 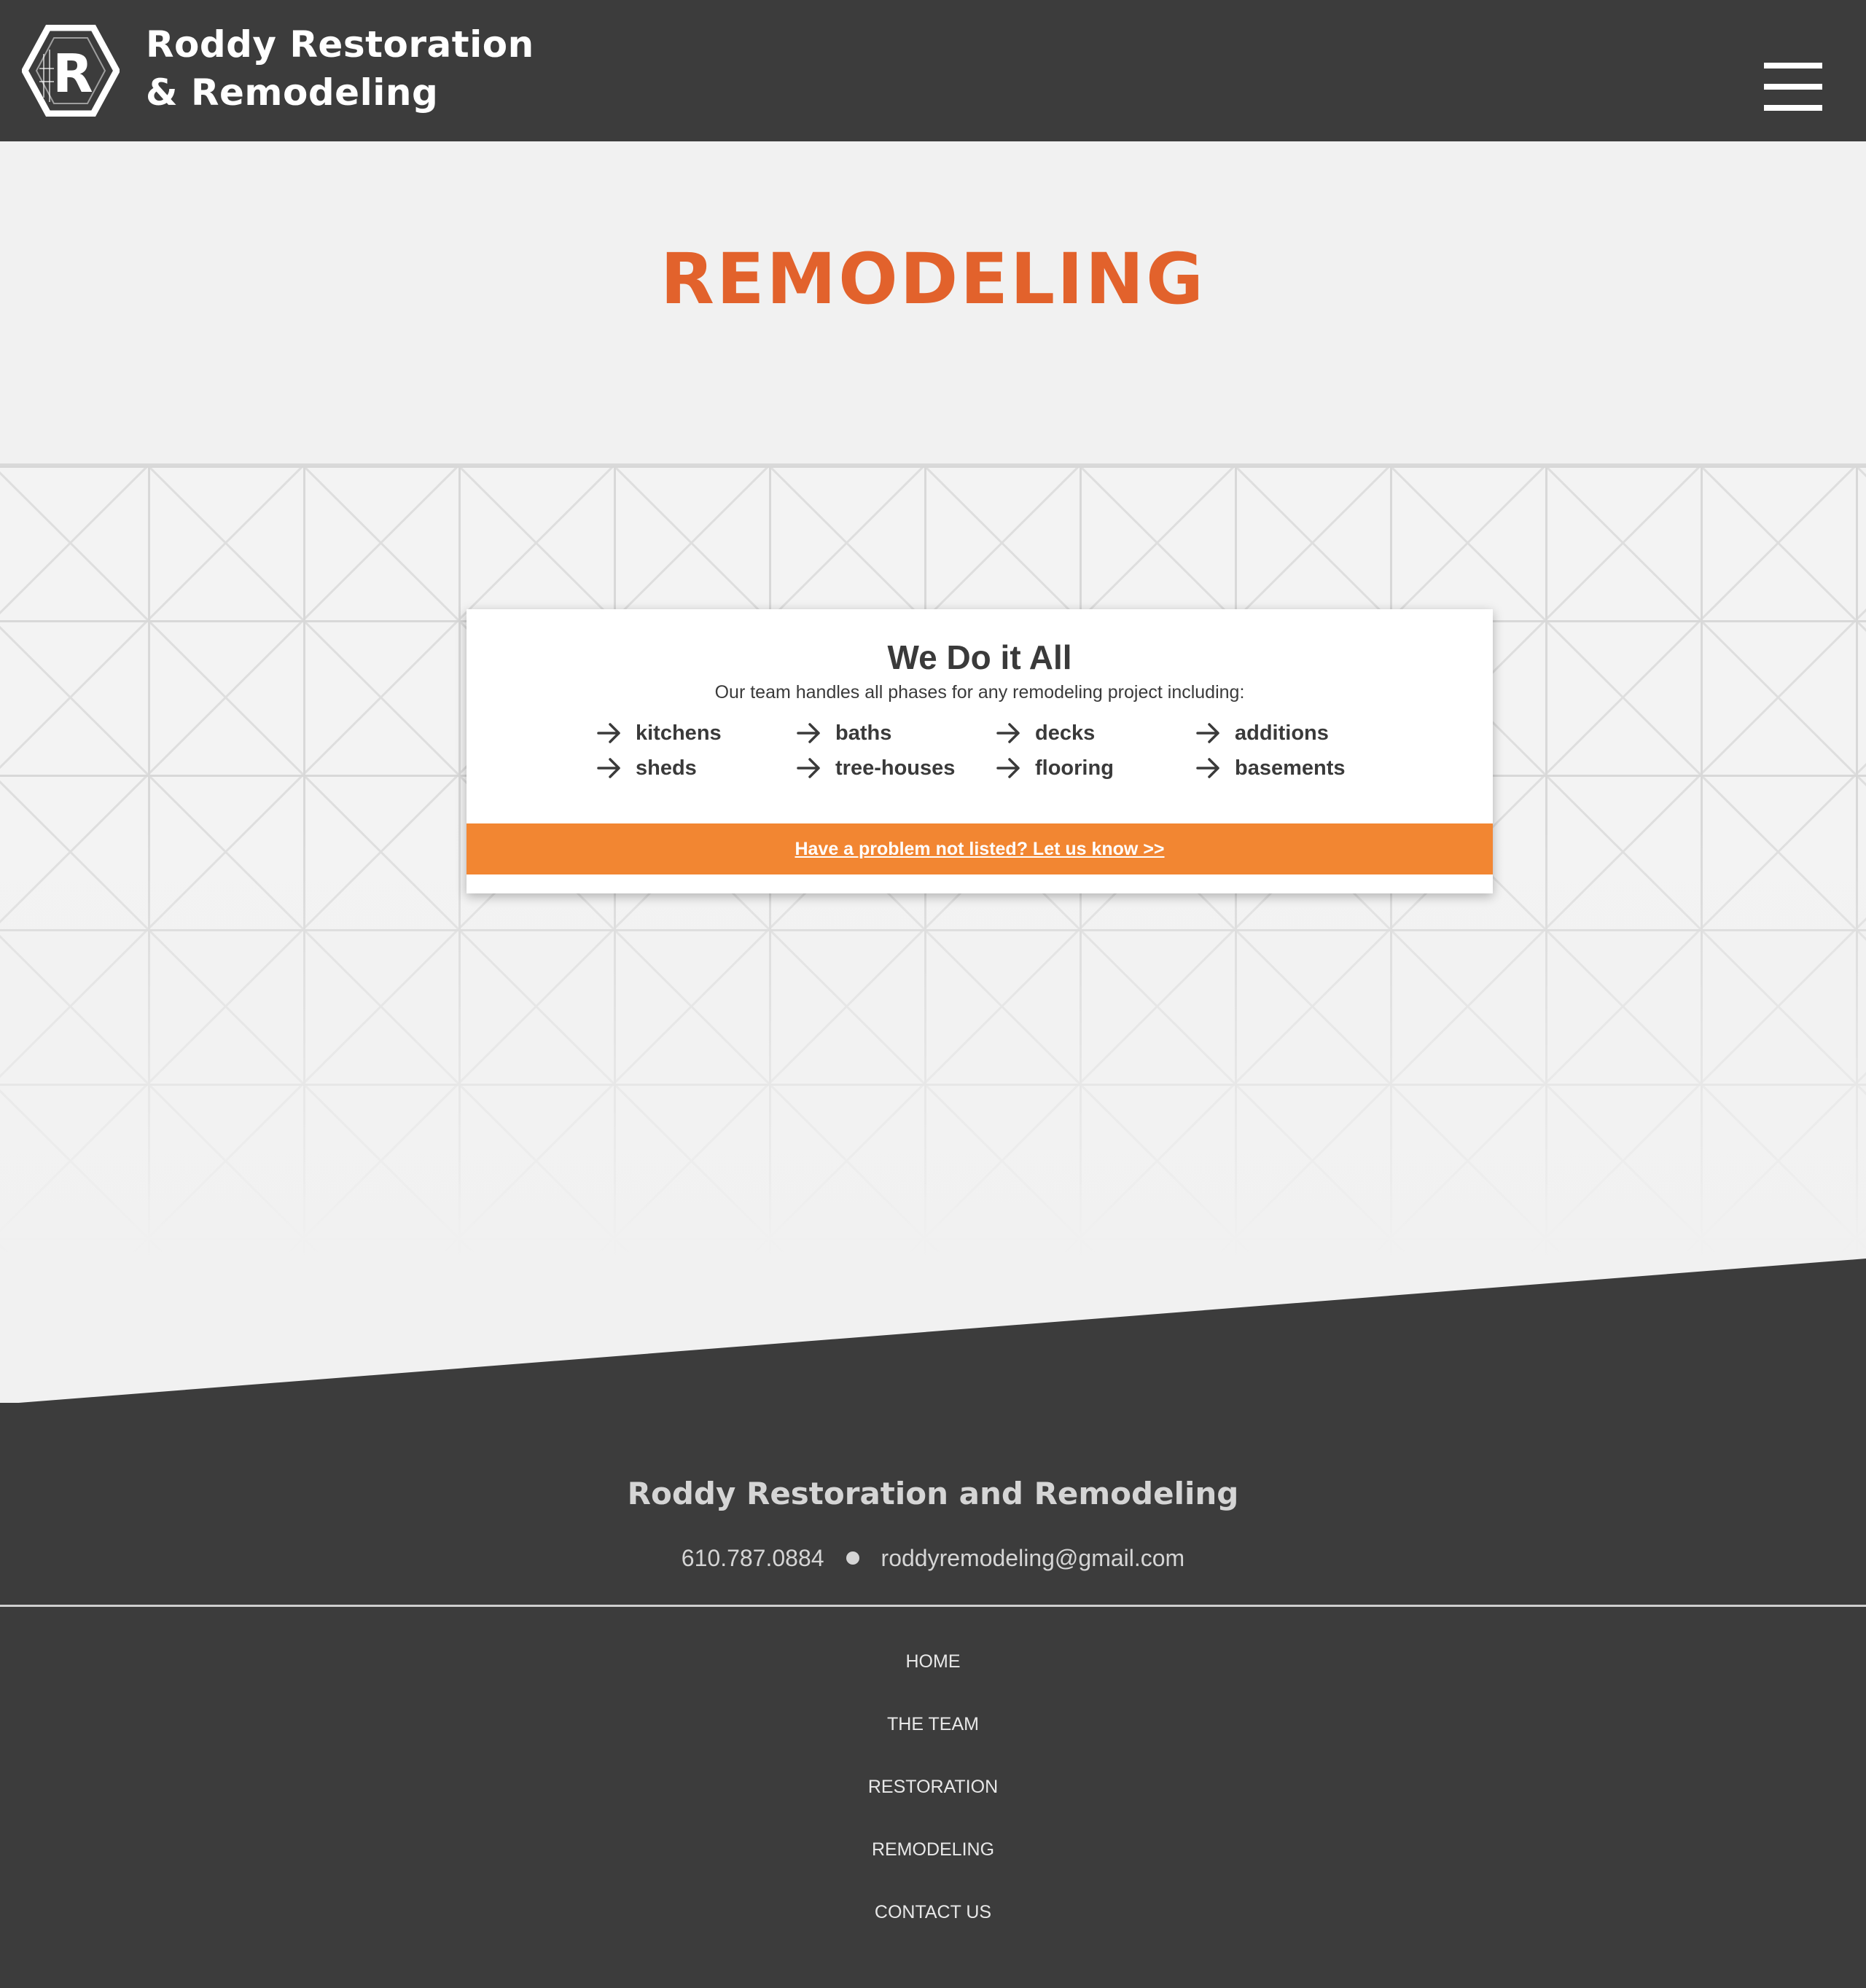 I want to click on brand-line-2: & Remodeling, so click(x=292, y=92).